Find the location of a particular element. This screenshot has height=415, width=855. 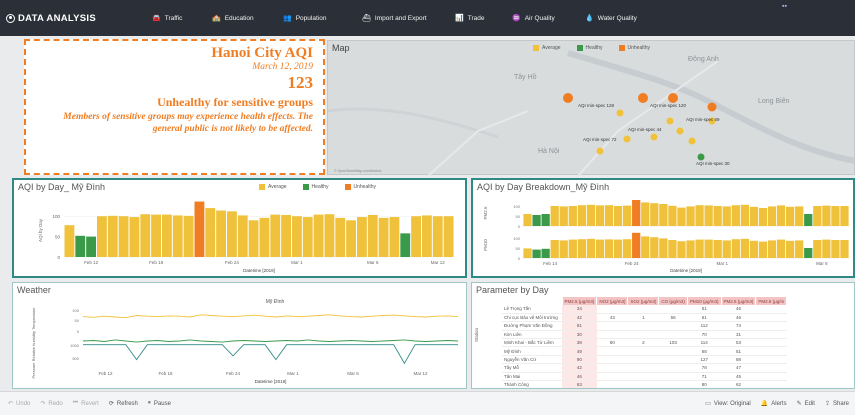

nav-item-import-and-export: ⛴ Import and Export is located at coordinates (394, 18).